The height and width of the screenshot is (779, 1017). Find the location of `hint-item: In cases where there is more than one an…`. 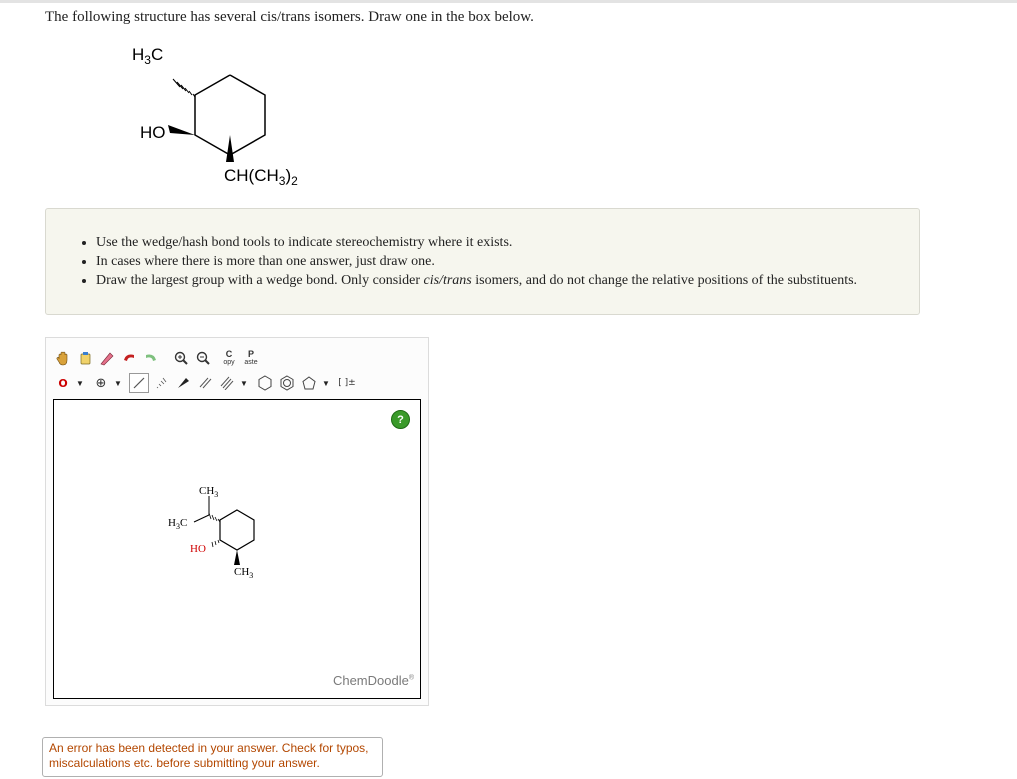

hint-item: In cases where there is more than one an… is located at coordinates (507, 261).